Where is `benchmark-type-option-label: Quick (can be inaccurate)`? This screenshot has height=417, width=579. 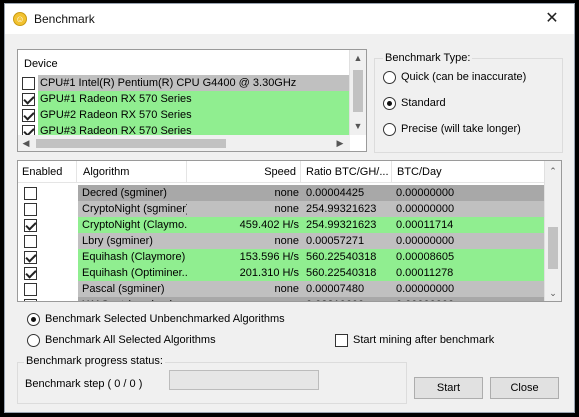
benchmark-type-option-label: Quick (can be inaccurate) is located at coordinates (463, 77).